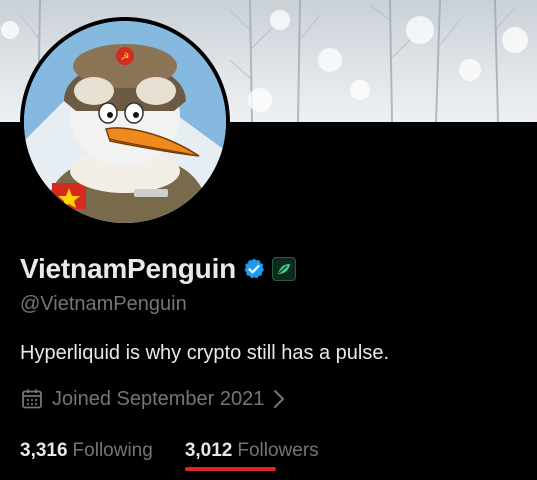 The height and width of the screenshot is (480, 537). I want to click on profile-name-row: VietnamPenguin, so click(158, 269).